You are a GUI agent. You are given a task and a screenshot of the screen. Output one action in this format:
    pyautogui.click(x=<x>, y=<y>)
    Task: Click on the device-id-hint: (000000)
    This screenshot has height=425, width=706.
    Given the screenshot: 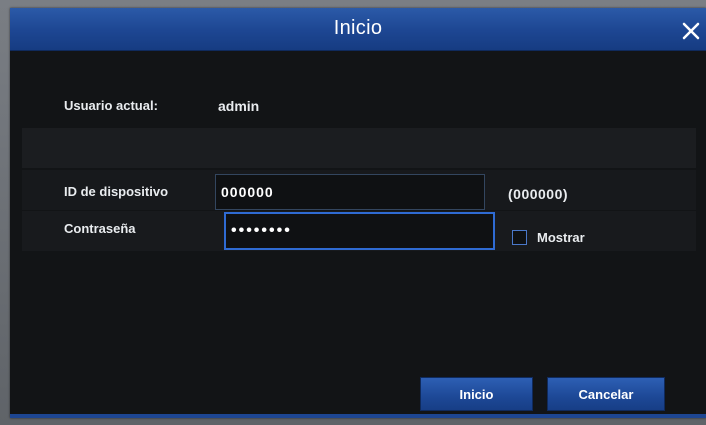 What is the action you would take?
    pyautogui.click(x=538, y=194)
    